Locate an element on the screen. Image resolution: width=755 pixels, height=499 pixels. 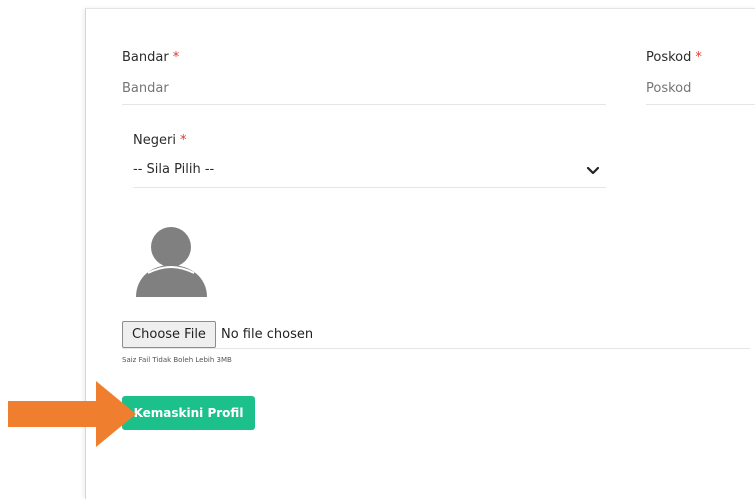
negeri-label-text: Negeri is located at coordinates (154, 140).